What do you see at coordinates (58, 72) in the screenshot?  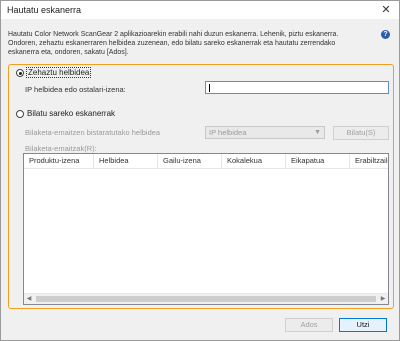 I see `specify-address-label: Zehaztu helbidea` at bounding box center [58, 72].